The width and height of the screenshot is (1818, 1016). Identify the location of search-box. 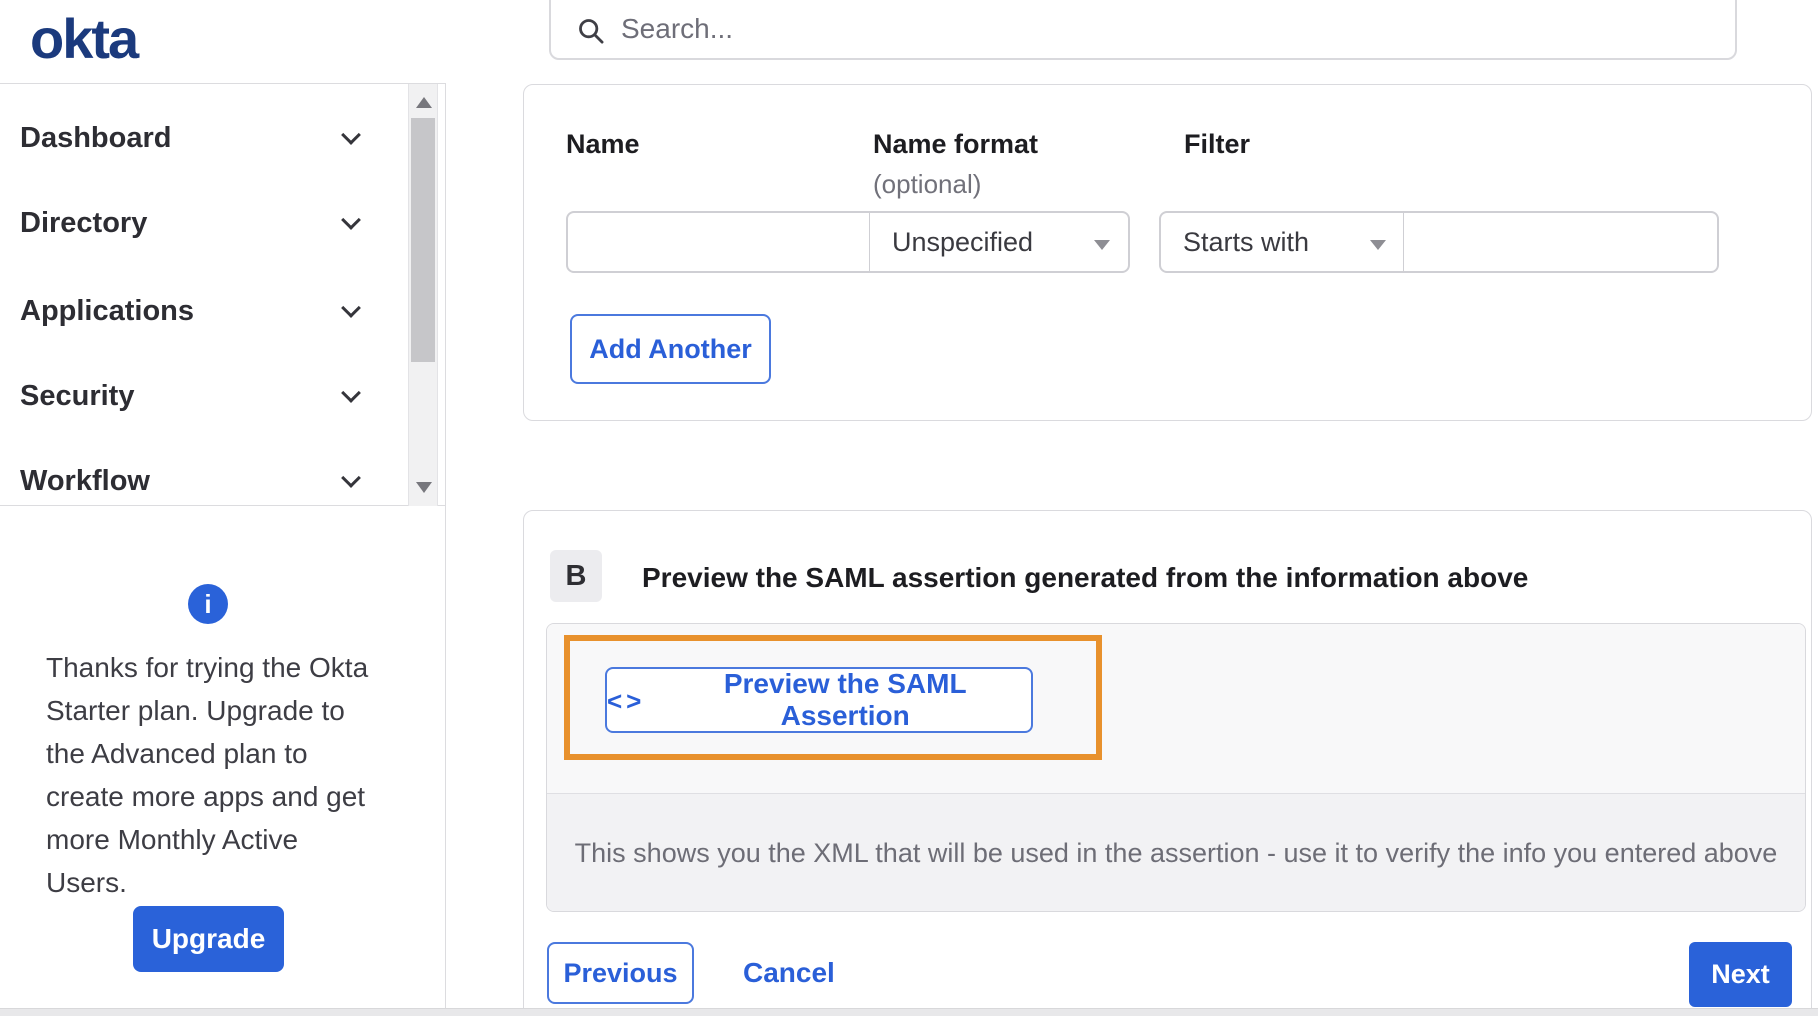
(1143, 30).